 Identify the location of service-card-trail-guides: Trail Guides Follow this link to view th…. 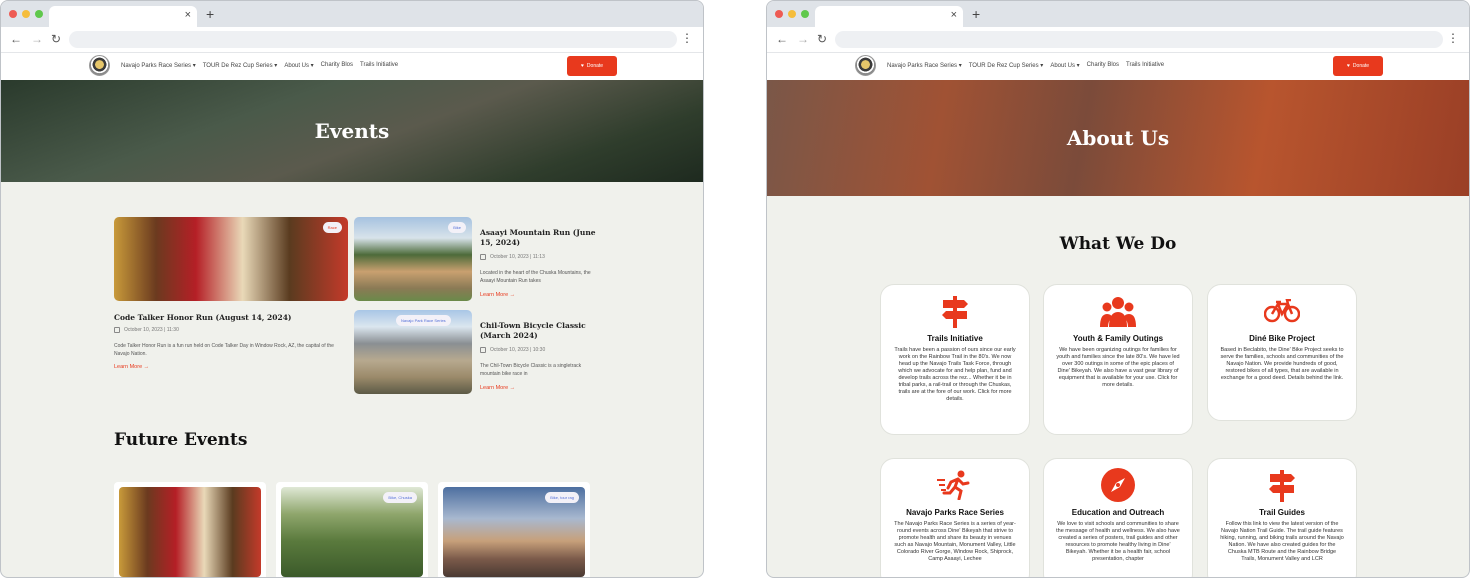
(1282, 517).